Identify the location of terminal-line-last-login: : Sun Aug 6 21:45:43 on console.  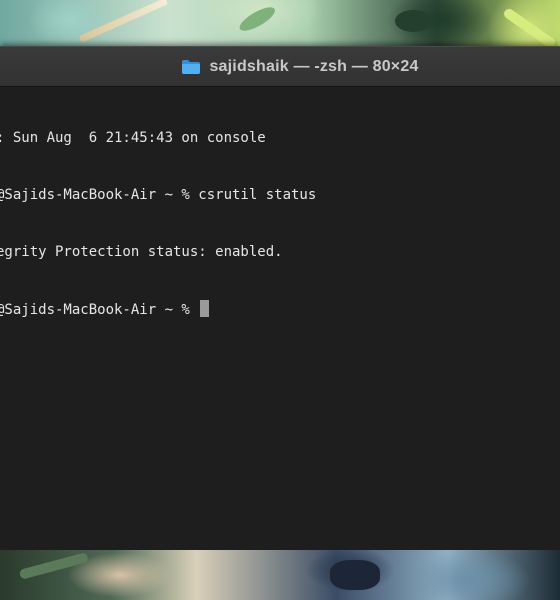
(133, 138).